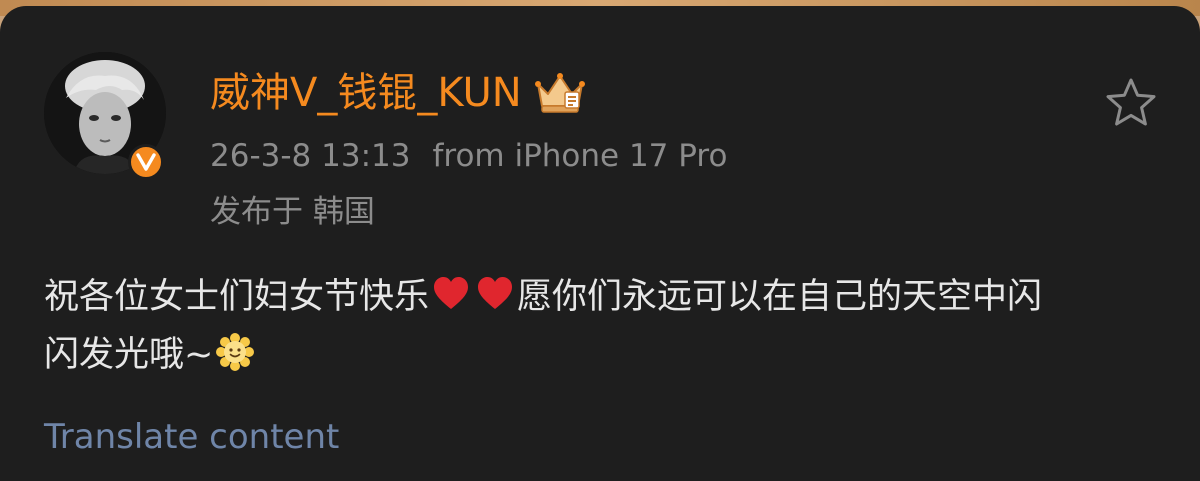 This screenshot has width=1200, height=481. Describe the element at coordinates (560, 93) in the screenshot. I see `crown-badge-icon` at that location.